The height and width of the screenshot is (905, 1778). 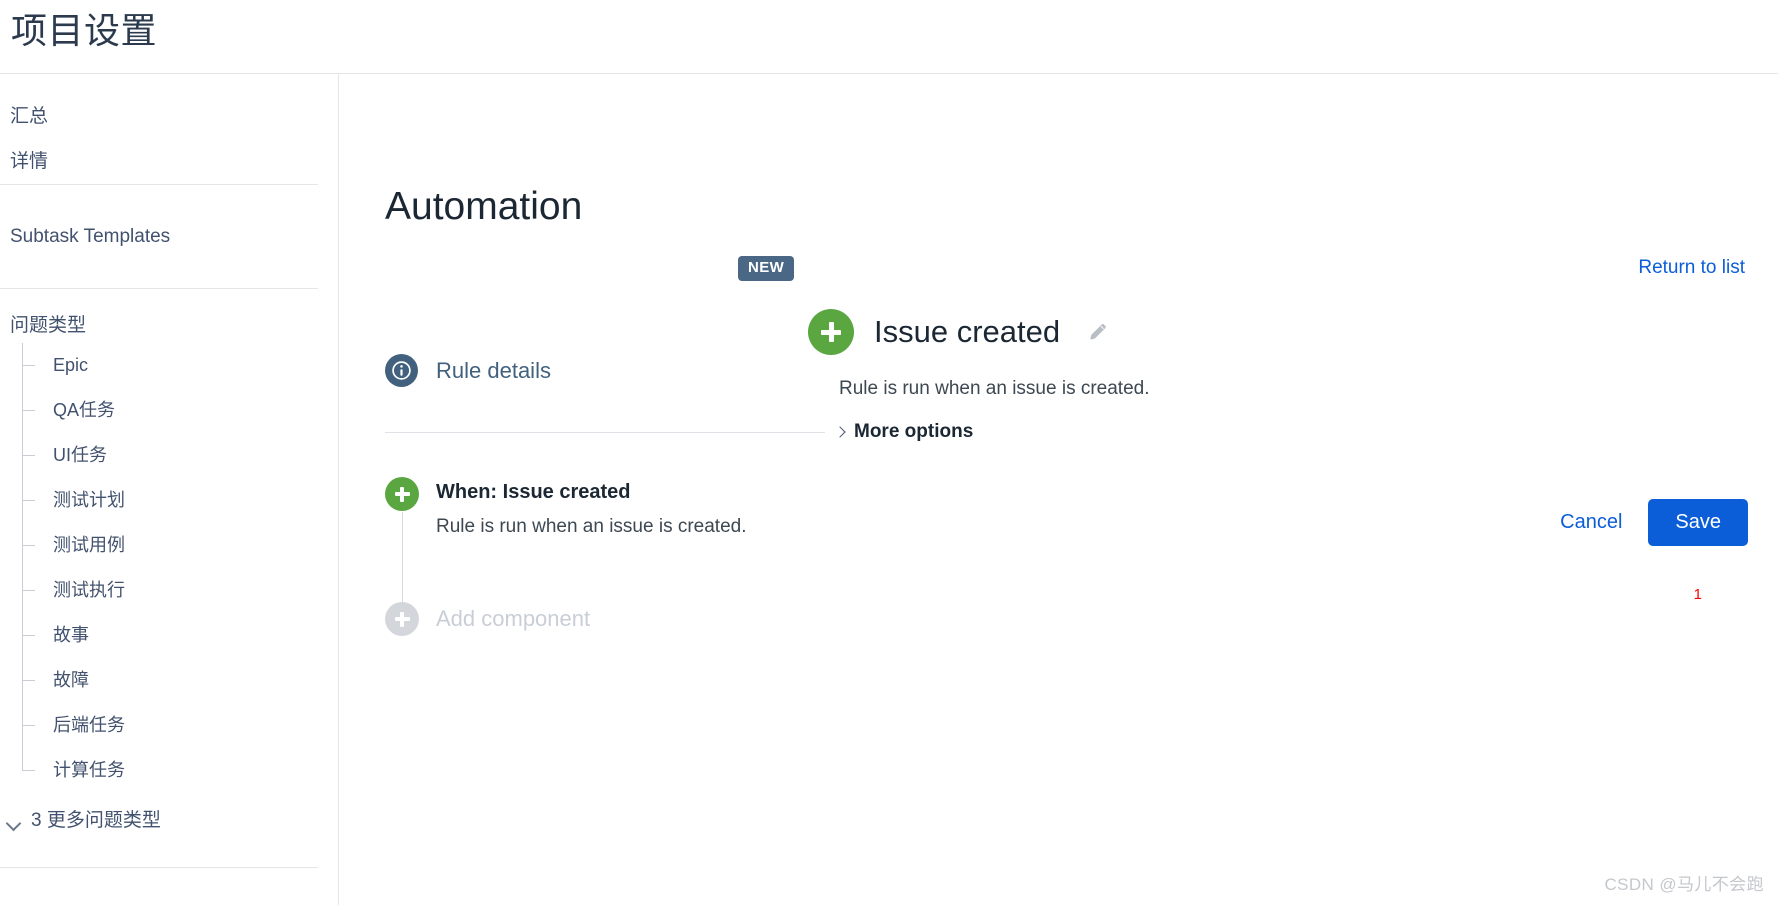 What do you see at coordinates (178, 770) in the screenshot?
I see `issue-type-compute-task: 计算任务` at bounding box center [178, 770].